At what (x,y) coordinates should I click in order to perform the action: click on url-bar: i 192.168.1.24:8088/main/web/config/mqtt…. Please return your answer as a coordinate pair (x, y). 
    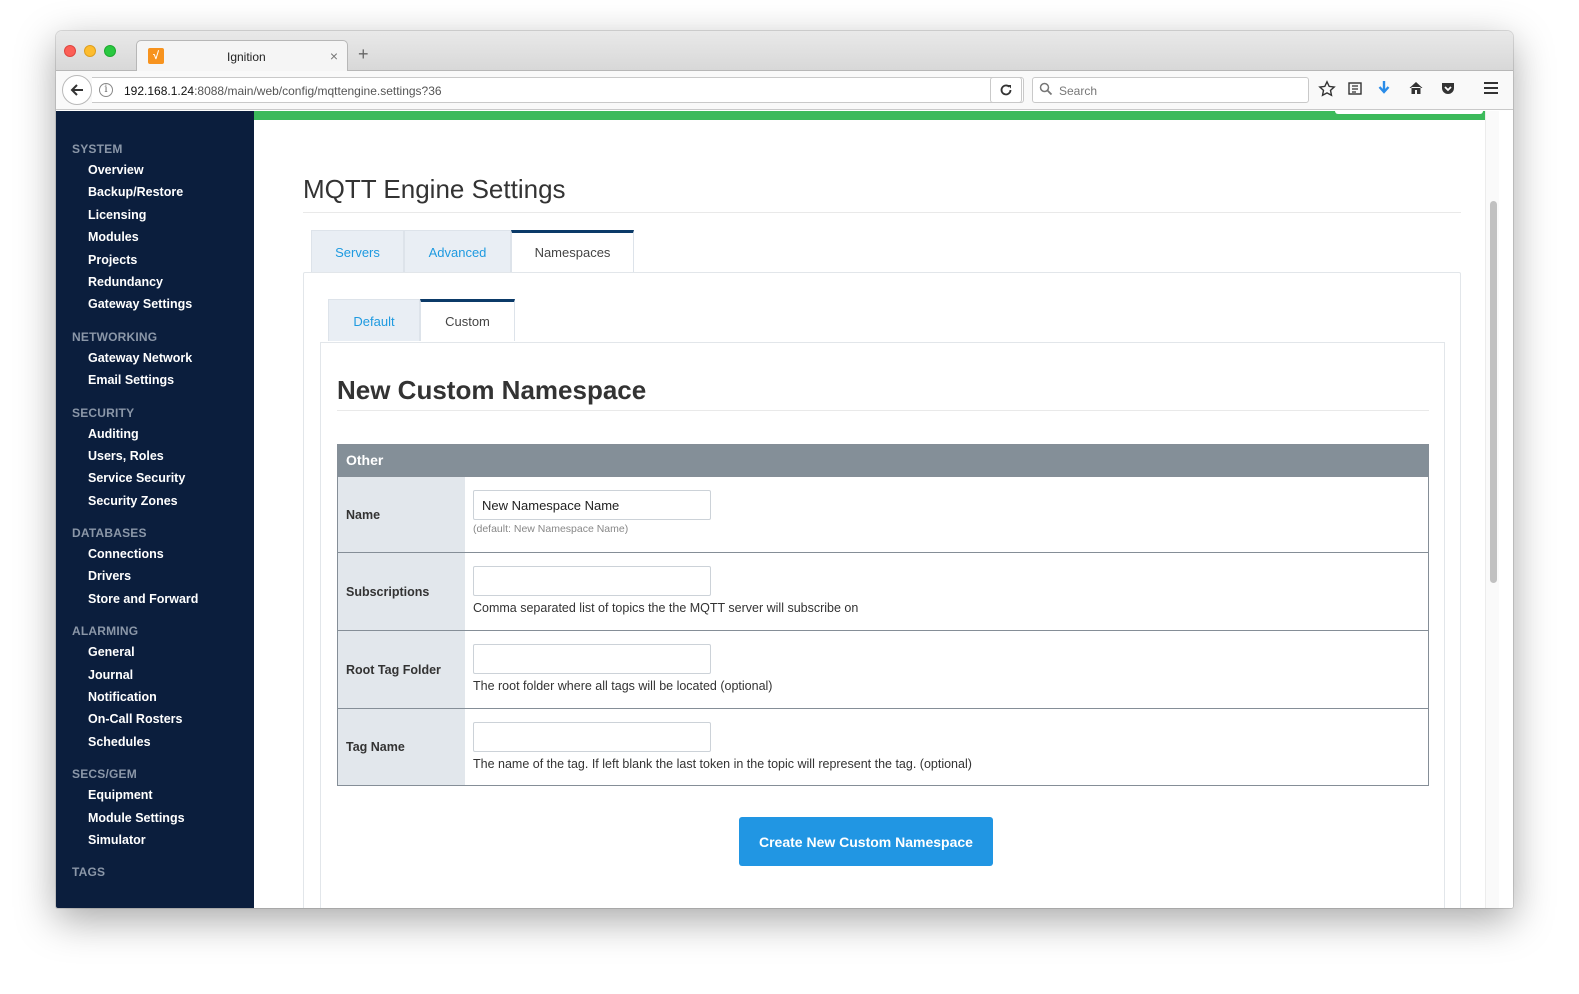
    Looking at the image, I should click on (558, 90).